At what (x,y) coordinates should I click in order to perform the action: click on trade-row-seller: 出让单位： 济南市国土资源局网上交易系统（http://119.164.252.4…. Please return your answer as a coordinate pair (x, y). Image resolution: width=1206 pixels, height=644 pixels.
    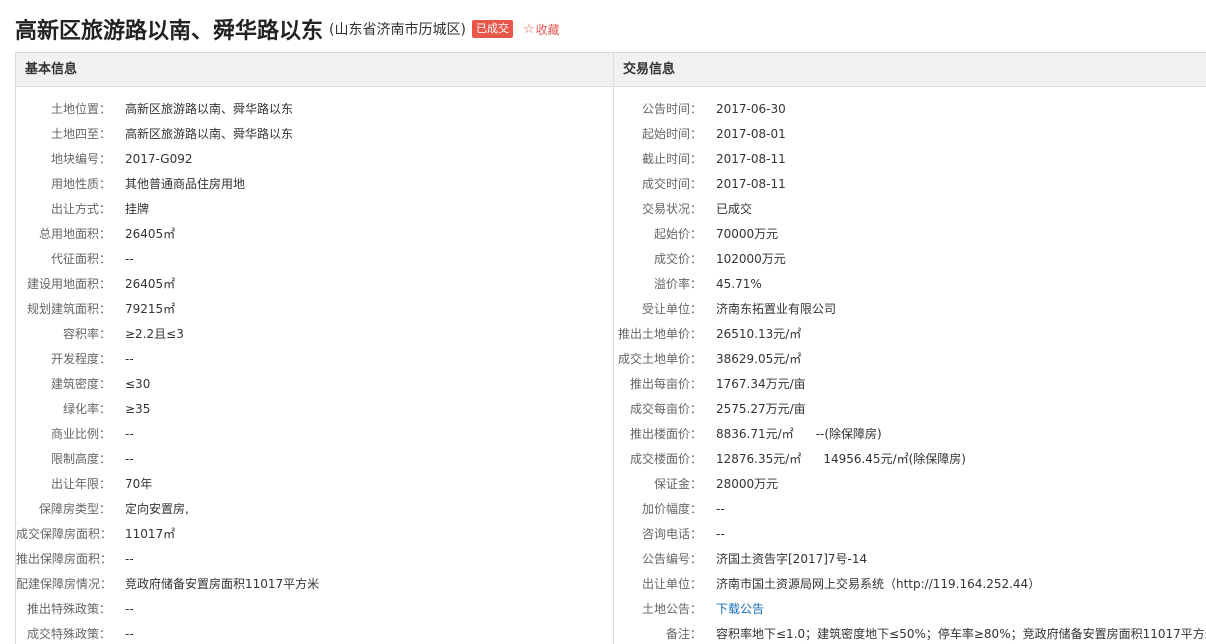
    Looking at the image, I should click on (910, 584).